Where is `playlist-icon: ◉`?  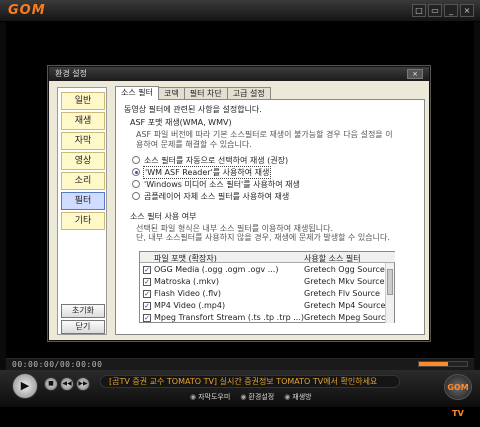
playlist-icon: ◉ is located at coordinates (287, 397).